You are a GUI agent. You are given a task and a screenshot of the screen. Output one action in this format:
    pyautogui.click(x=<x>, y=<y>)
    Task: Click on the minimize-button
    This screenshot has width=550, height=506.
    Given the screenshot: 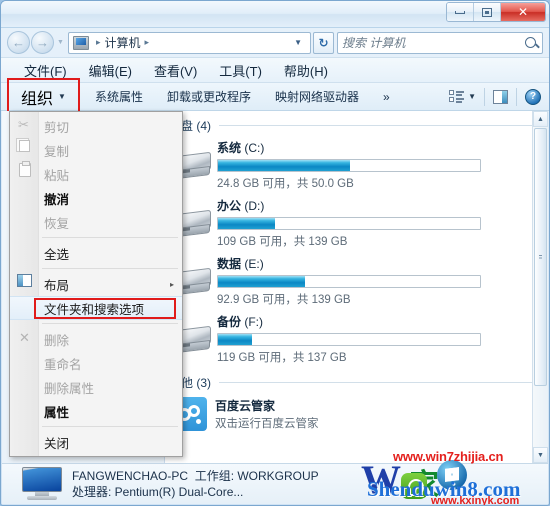 What is the action you would take?
    pyautogui.click(x=460, y=12)
    